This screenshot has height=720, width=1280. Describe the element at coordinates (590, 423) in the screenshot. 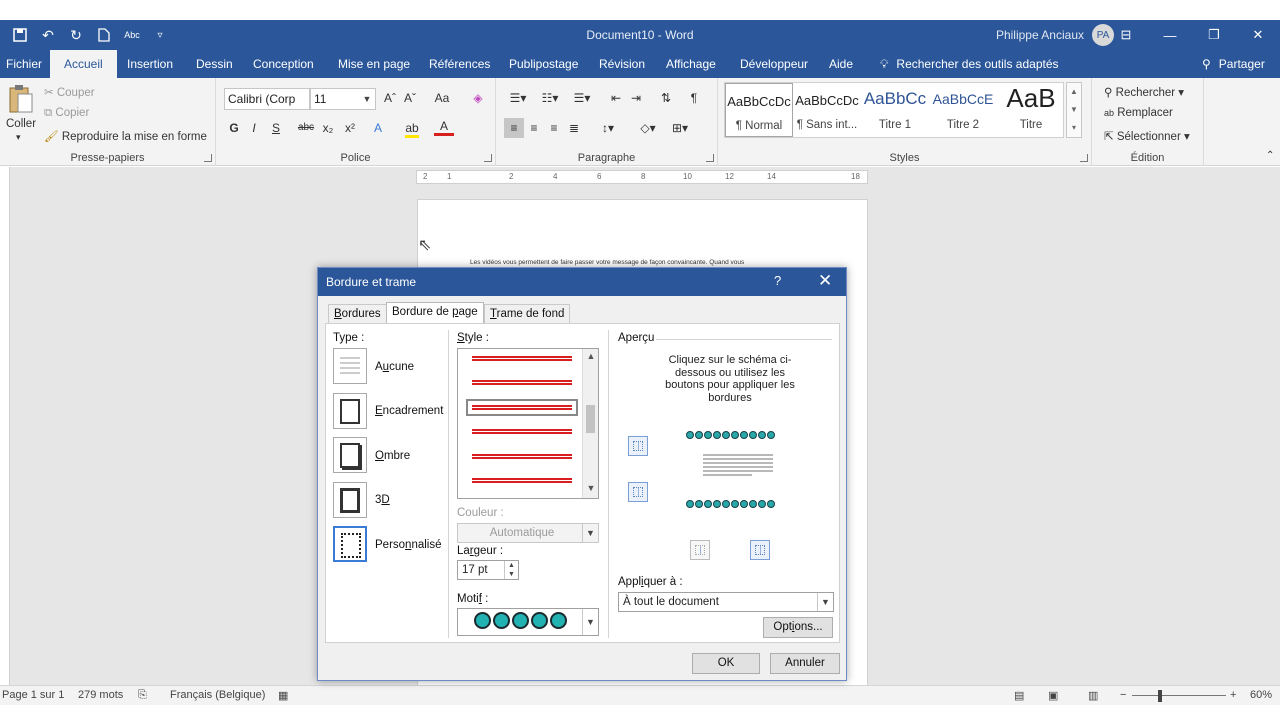

I see `style-list-scrollbar: ▲ ▼` at that location.